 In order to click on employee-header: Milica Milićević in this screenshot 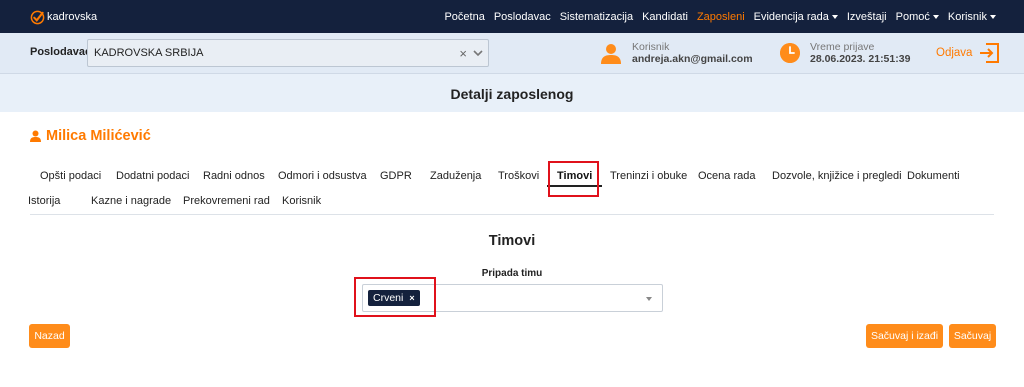, I will do `click(90, 136)`.